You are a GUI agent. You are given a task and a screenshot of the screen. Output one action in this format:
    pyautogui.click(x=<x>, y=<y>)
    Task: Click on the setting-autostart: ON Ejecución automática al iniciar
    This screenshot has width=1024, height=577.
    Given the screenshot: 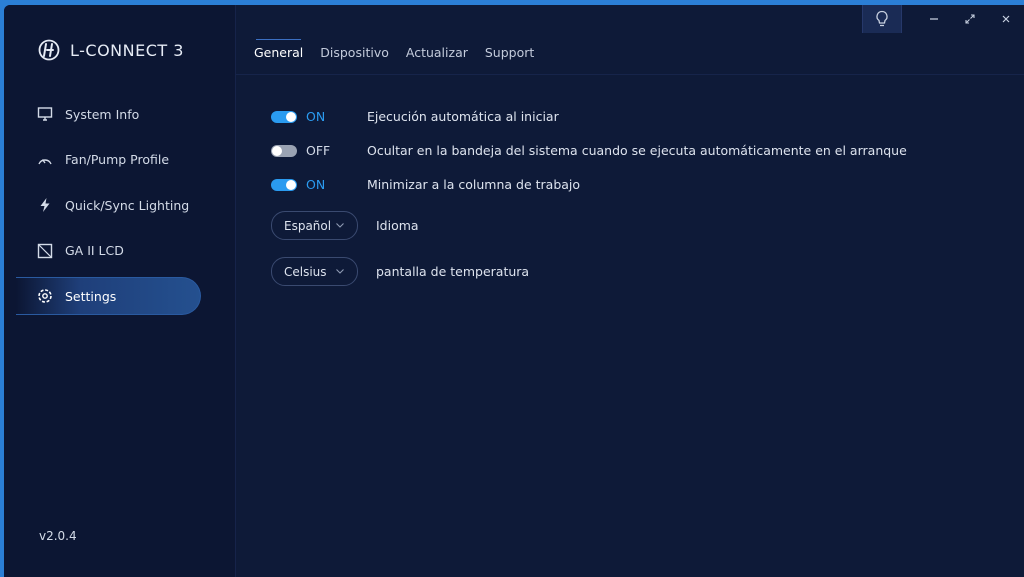 What is the action you would take?
    pyautogui.click(x=415, y=116)
    